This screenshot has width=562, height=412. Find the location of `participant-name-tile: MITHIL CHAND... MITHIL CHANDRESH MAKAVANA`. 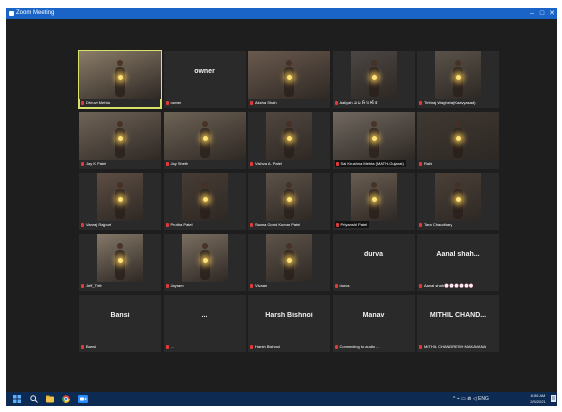

participant-name-tile: MITHIL CHAND... MITHIL CHANDRESH MAKAVANA is located at coordinates (458, 323).